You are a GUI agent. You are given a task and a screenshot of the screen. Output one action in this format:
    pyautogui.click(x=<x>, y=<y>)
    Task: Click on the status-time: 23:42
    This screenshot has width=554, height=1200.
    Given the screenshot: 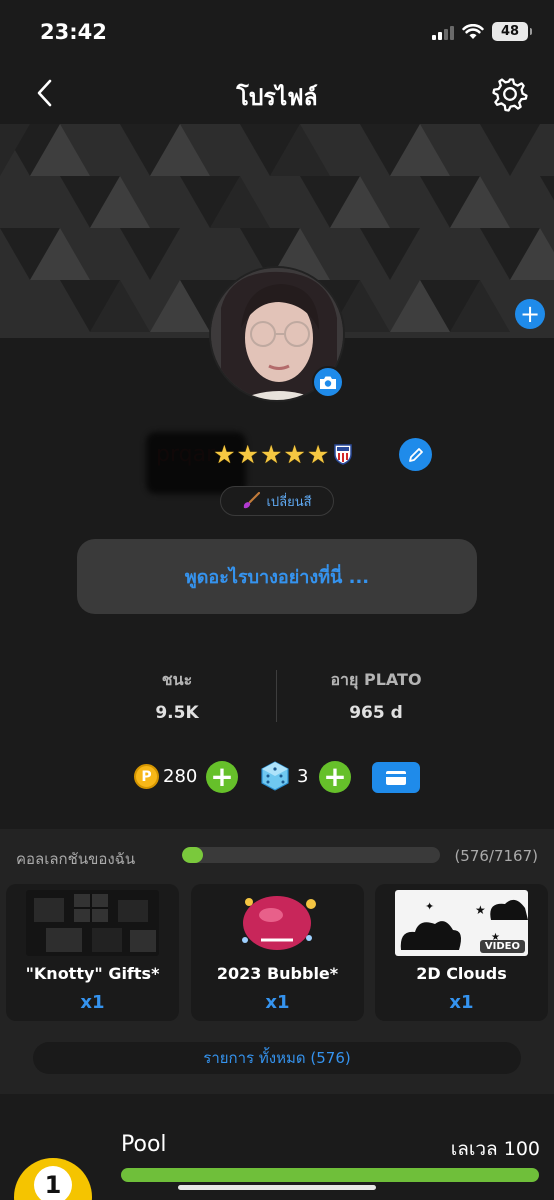 What is the action you would take?
    pyautogui.click(x=73, y=32)
    